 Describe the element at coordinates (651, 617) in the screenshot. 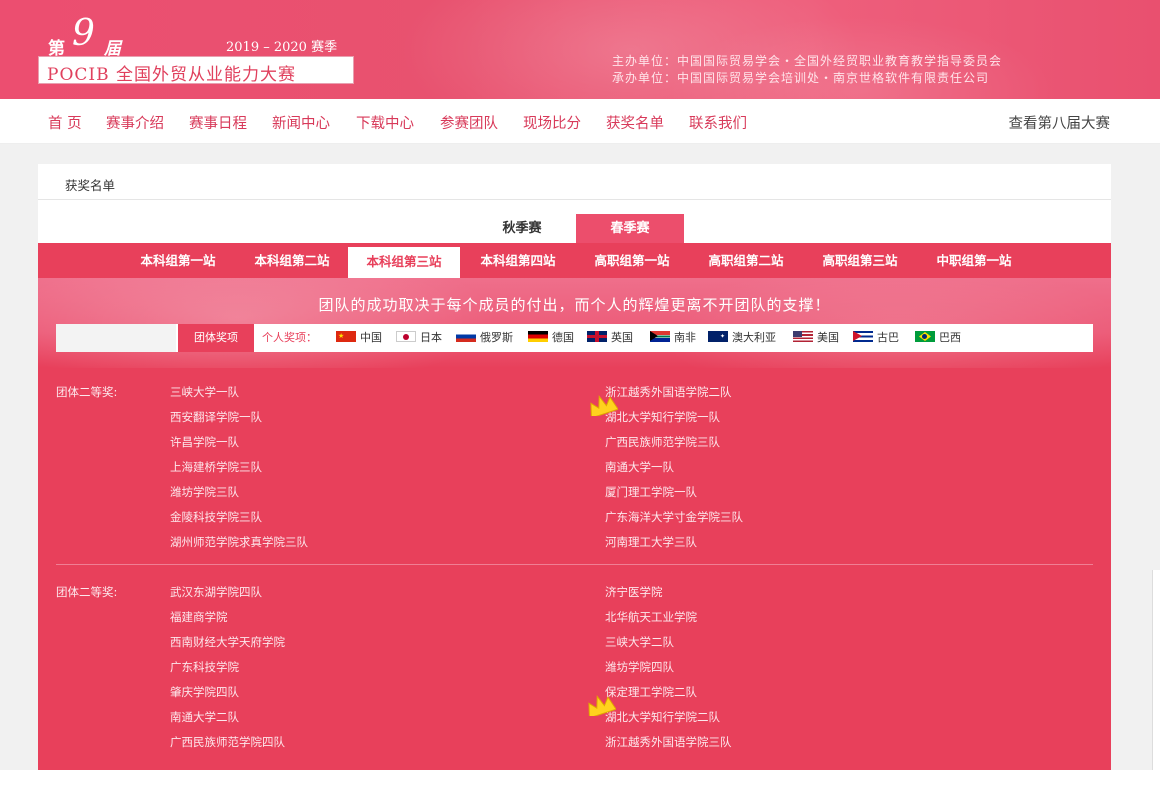

I see `list-item: 北华航天工业学院` at that location.